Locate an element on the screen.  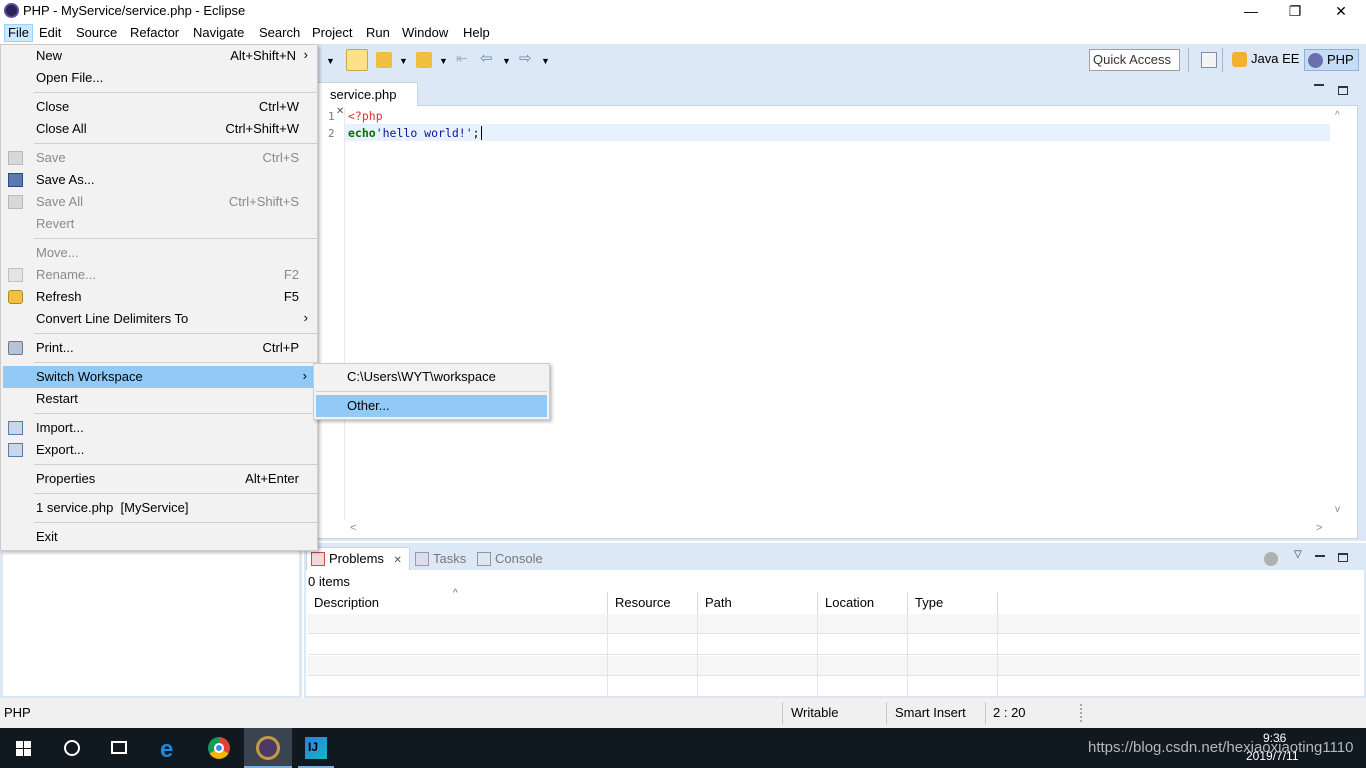
open-perspective-icon is located at coordinates (1209, 60).